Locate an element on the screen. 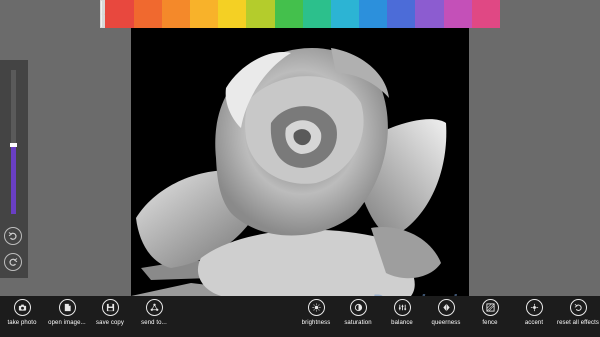  balance-icon is located at coordinates (402, 307).